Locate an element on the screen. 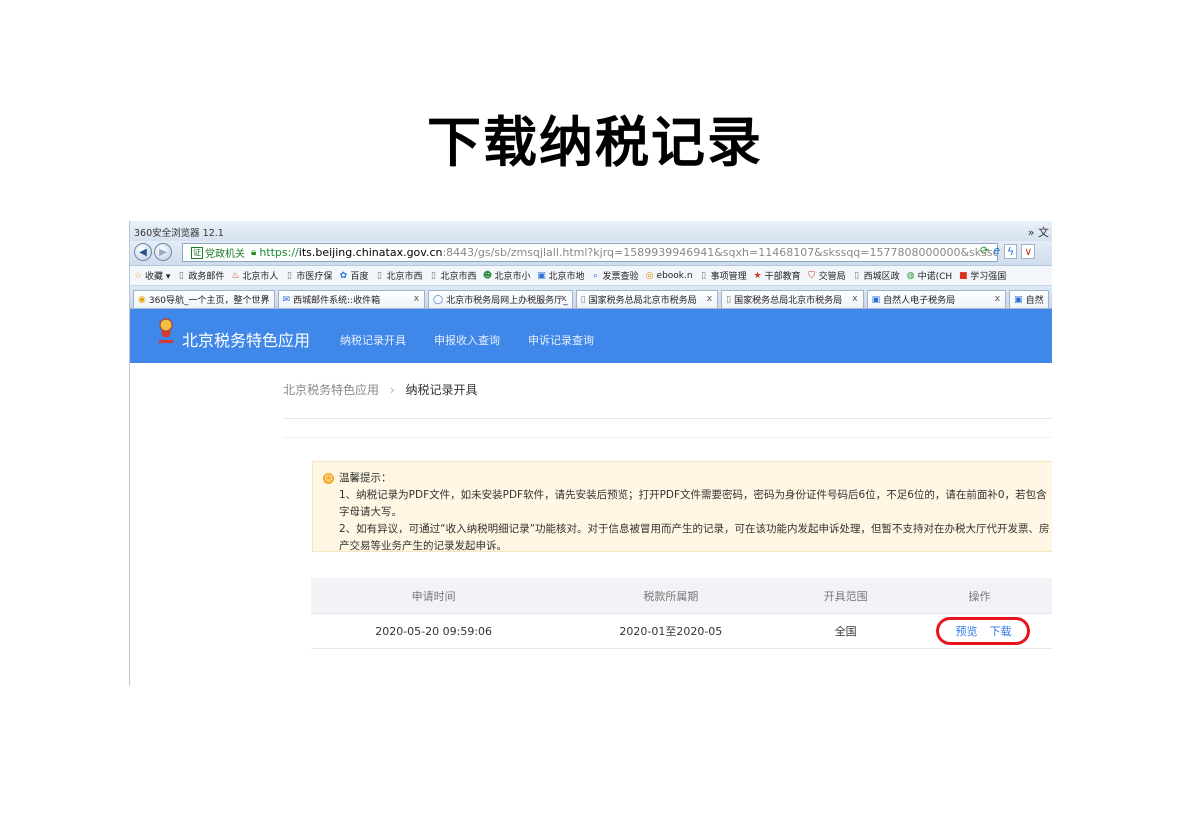 Image resolution: width=1190 pixels, height=824 pixels. back-button: ◀ is located at coordinates (143, 252).